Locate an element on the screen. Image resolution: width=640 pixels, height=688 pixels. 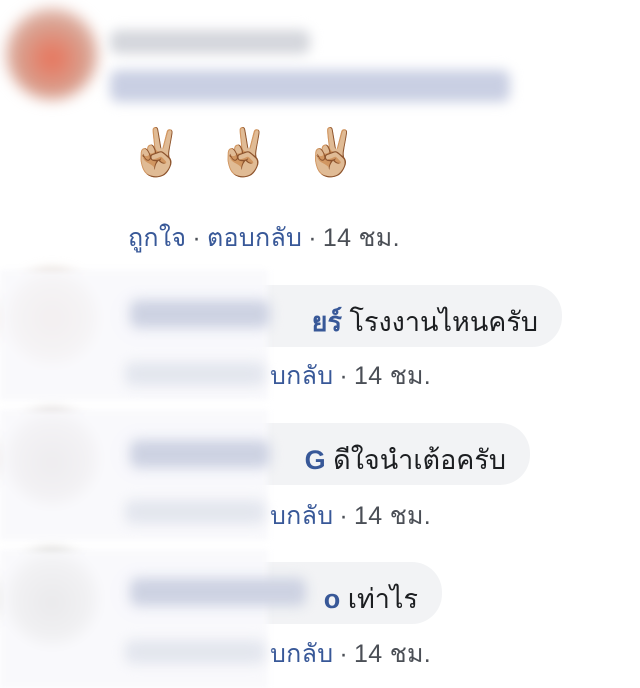
commenter-name: o is located at coordinates (332, 599).